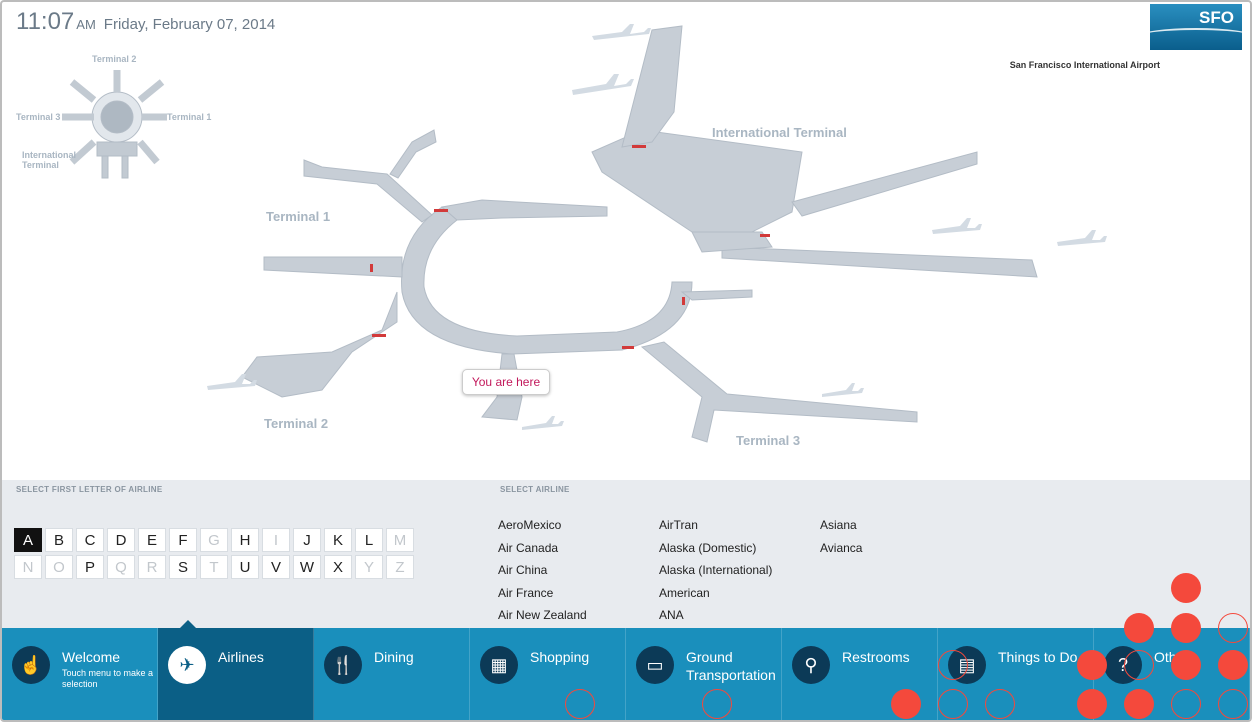  What do you see at coordinates (245, 540) in the screenshot?
I see `letter-button-h: H` at bounding box center [245, 540].